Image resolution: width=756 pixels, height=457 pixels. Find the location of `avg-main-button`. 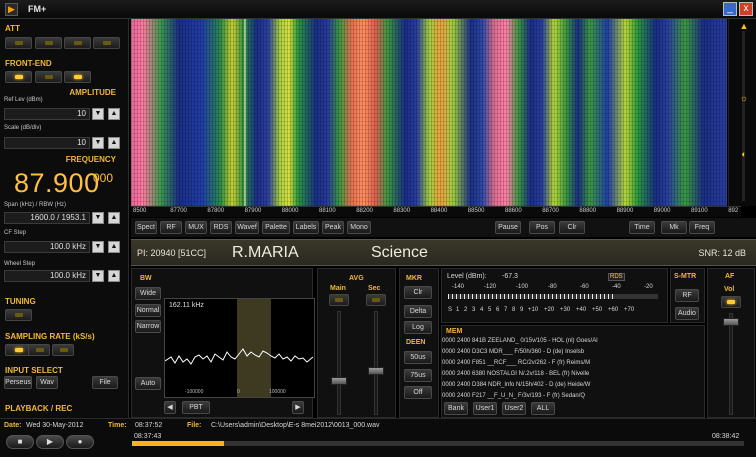

avg-main-button is located at coordinates (339, 300).